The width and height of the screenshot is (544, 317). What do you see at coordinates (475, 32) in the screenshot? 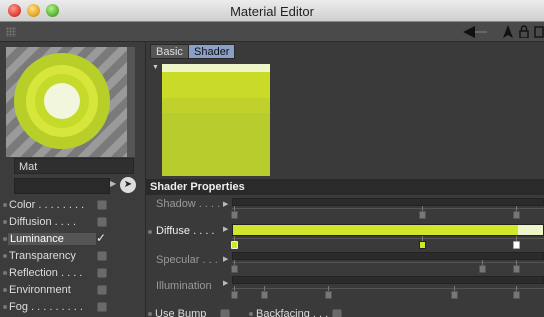
I see `back-arrow-icon` at bounding box center [475, 32].